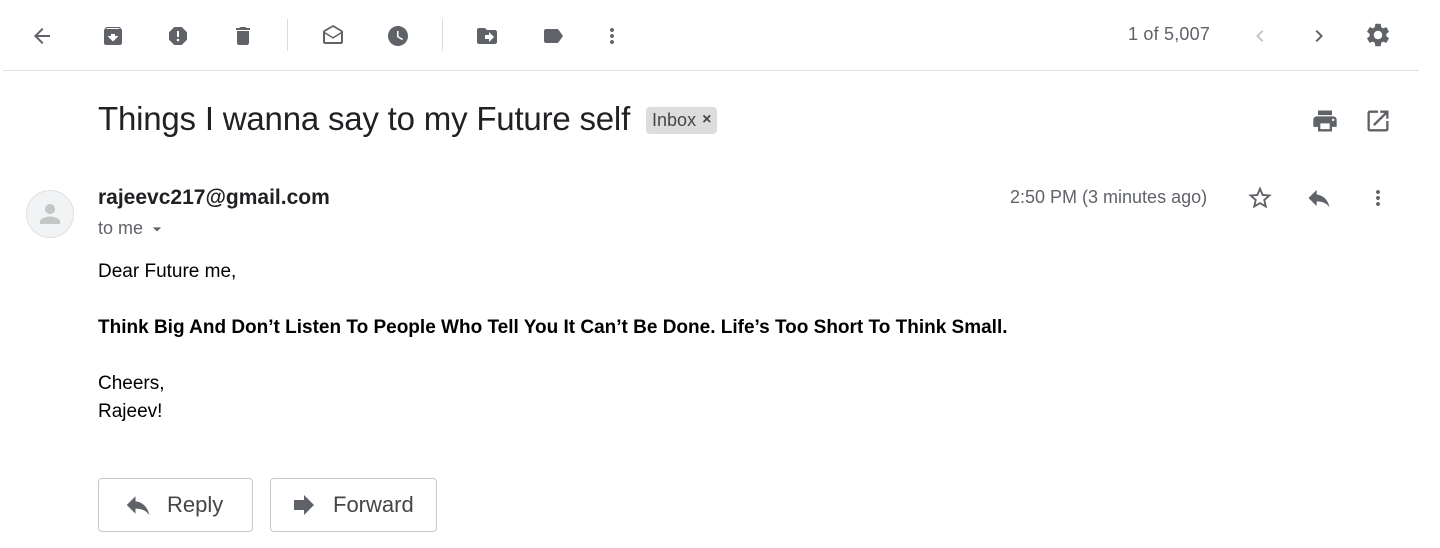 This screenshot has height=548, width=1440. I want to click on newer-chevron-icon, so click(1260, 36).